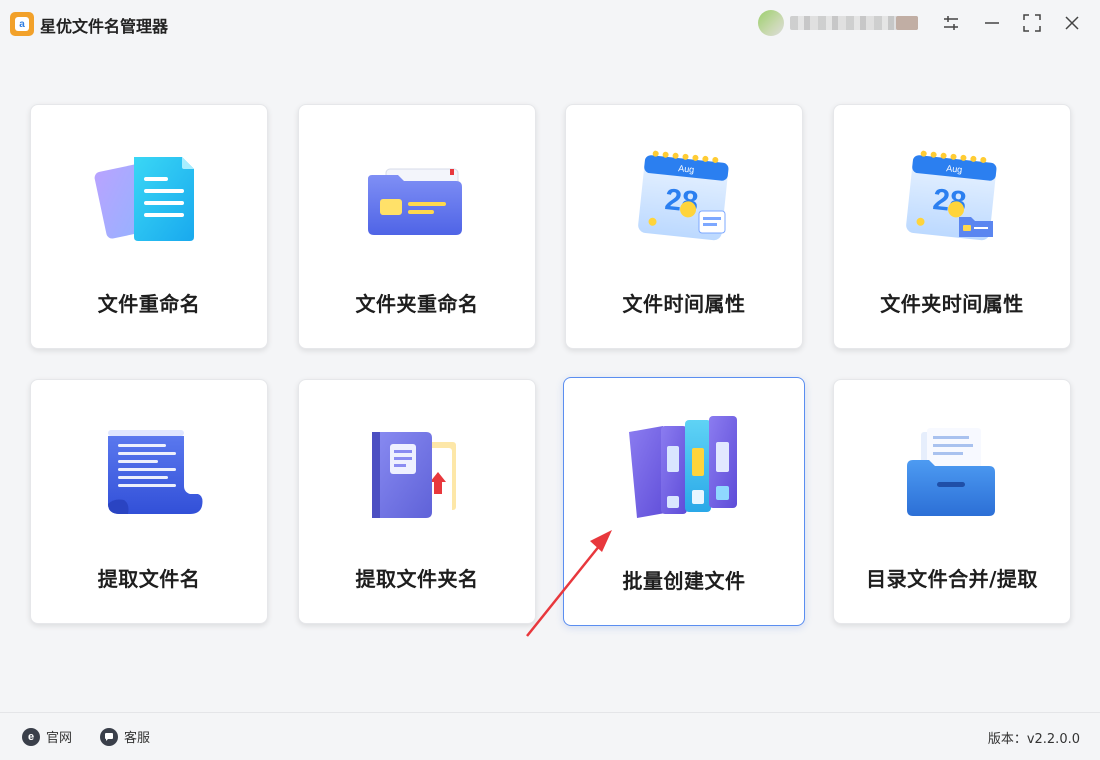  What do you see at coordinates (137, 738) in the screenshot?
I see `support-label: 客服` at bounding box center [137, 738].